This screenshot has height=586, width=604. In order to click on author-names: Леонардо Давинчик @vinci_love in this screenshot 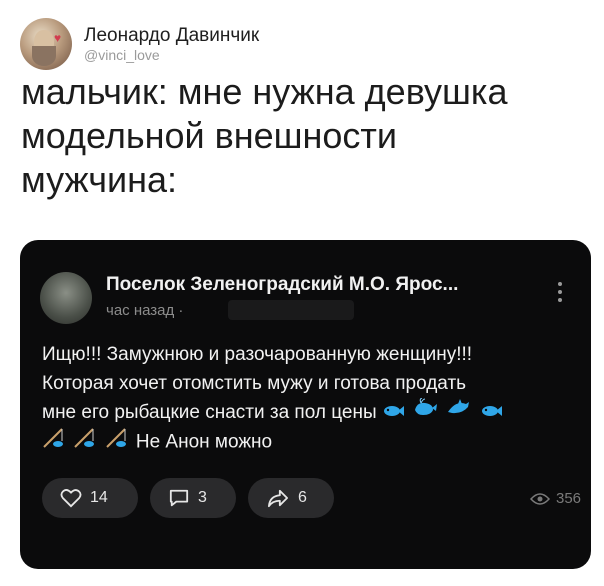, I will do `click(171, 44)`.